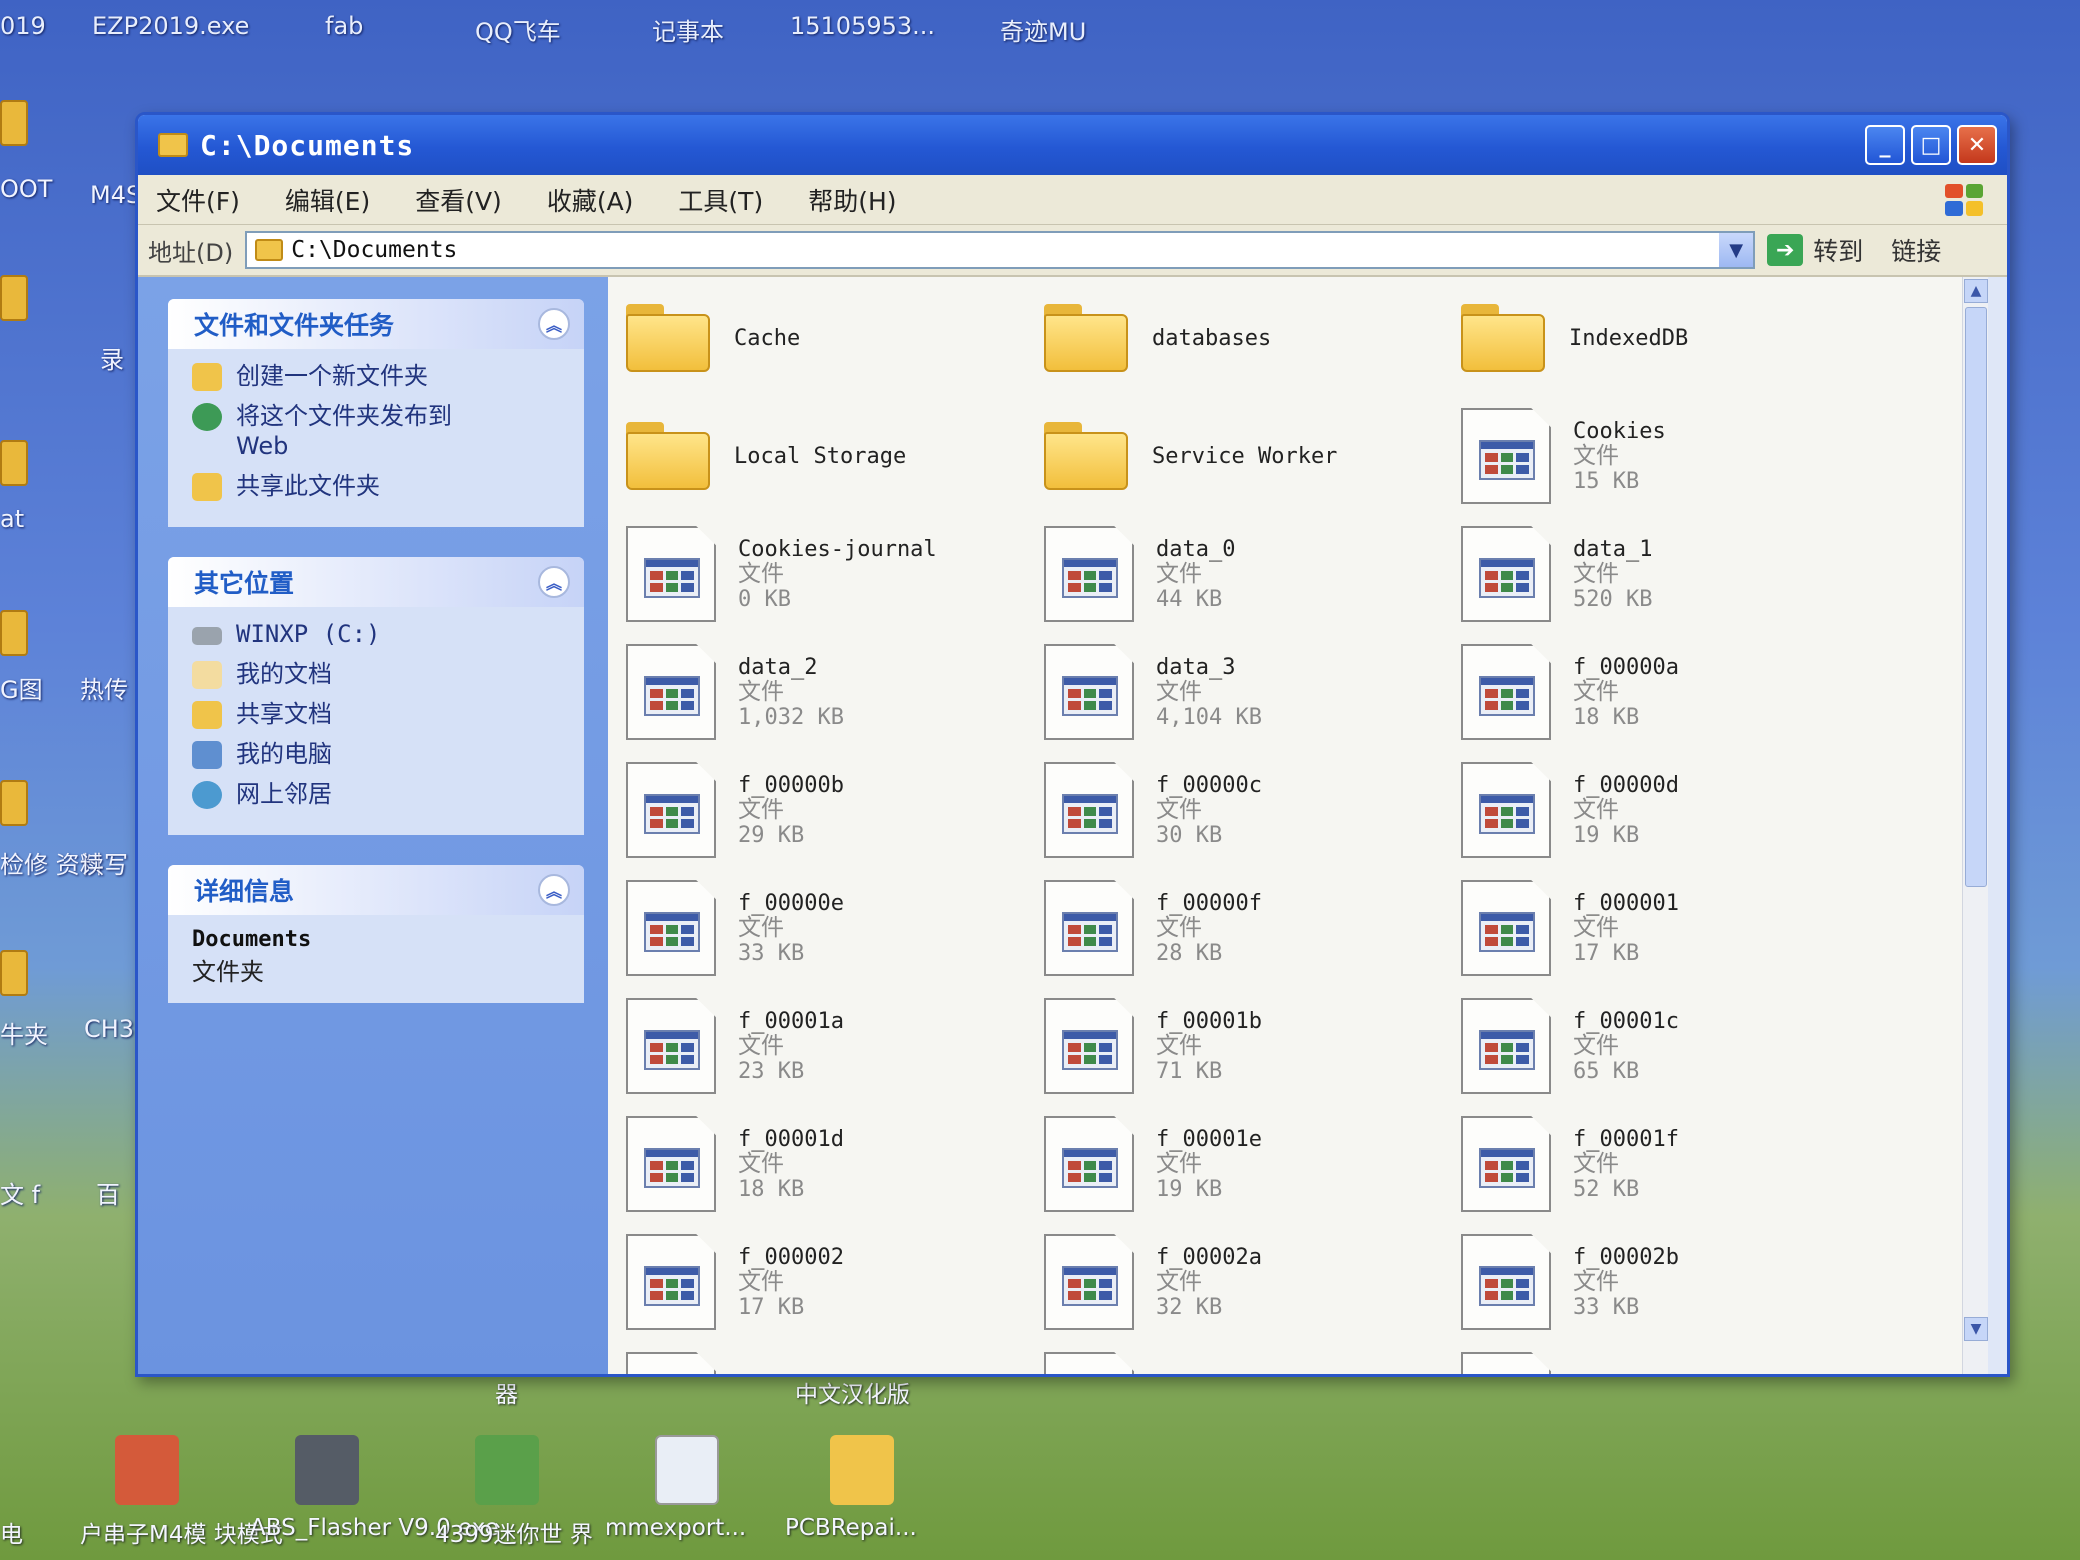 This screenshot has width=2080, height=1560. I want to click on file-item: f_00000e 文件 33 KB, so click(826, 928).